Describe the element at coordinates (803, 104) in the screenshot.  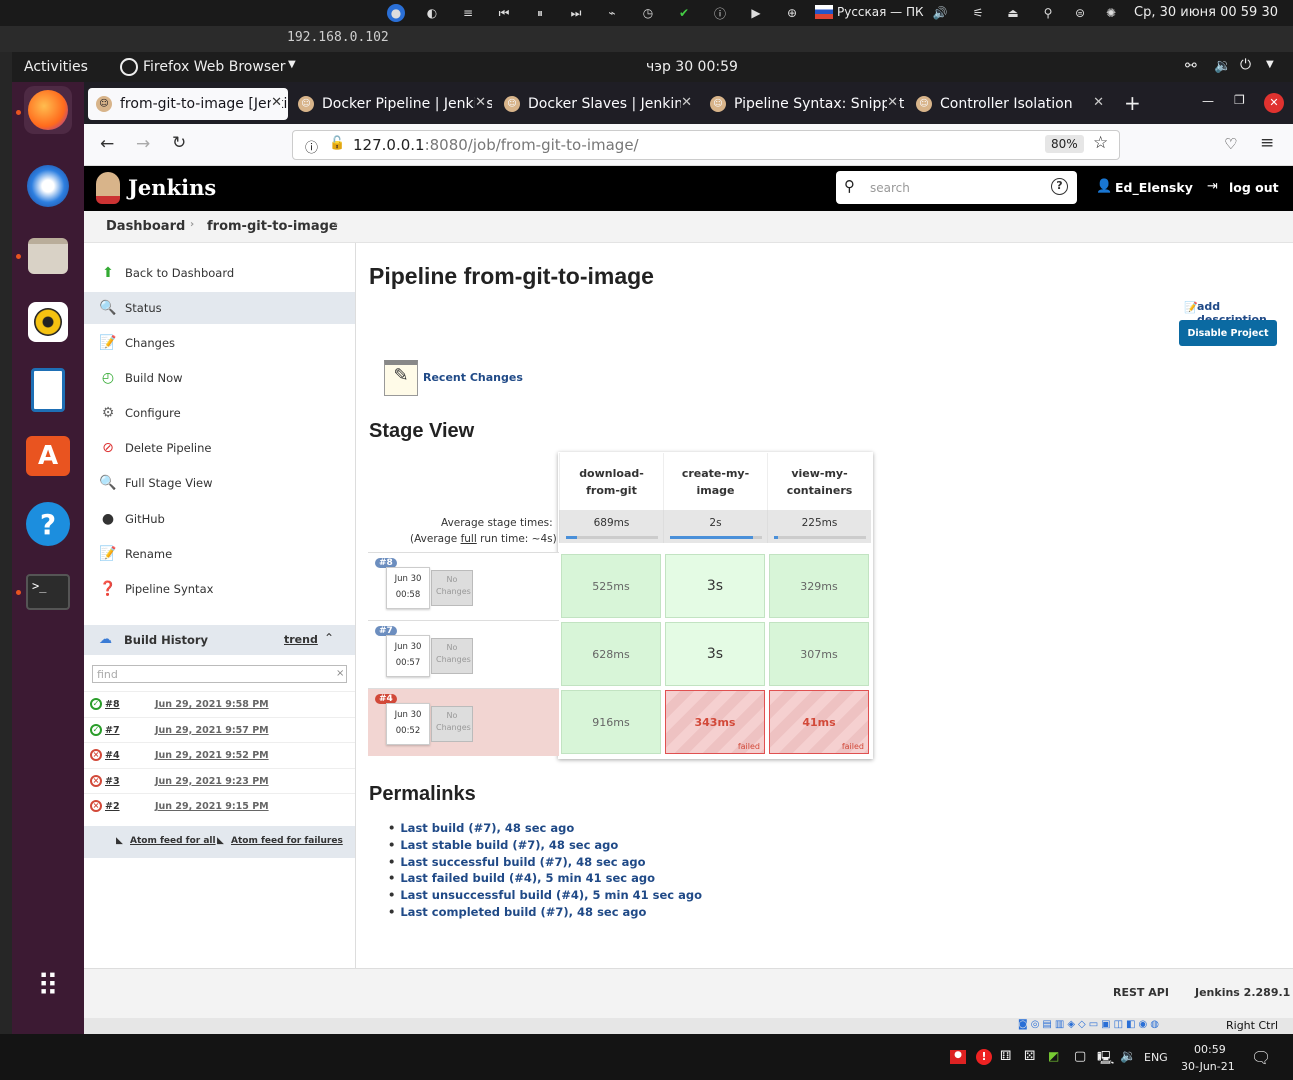
I see `tab-pipeline-syntax: ☺ Pipeline Syntax: Snippet ✕` at that location.